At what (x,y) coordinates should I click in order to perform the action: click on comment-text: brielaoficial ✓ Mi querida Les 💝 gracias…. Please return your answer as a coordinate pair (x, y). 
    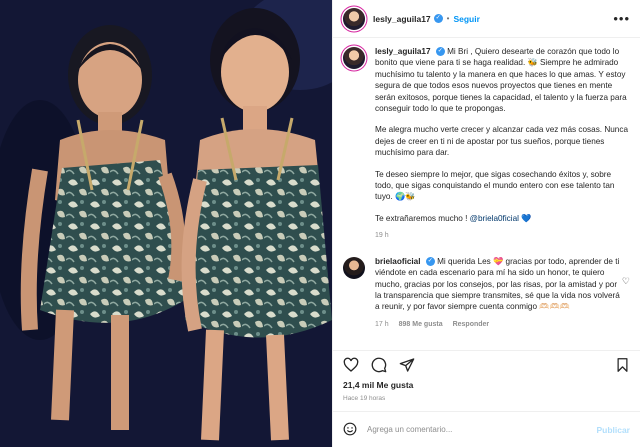
    Looking at the image, I should click on (498, 284).